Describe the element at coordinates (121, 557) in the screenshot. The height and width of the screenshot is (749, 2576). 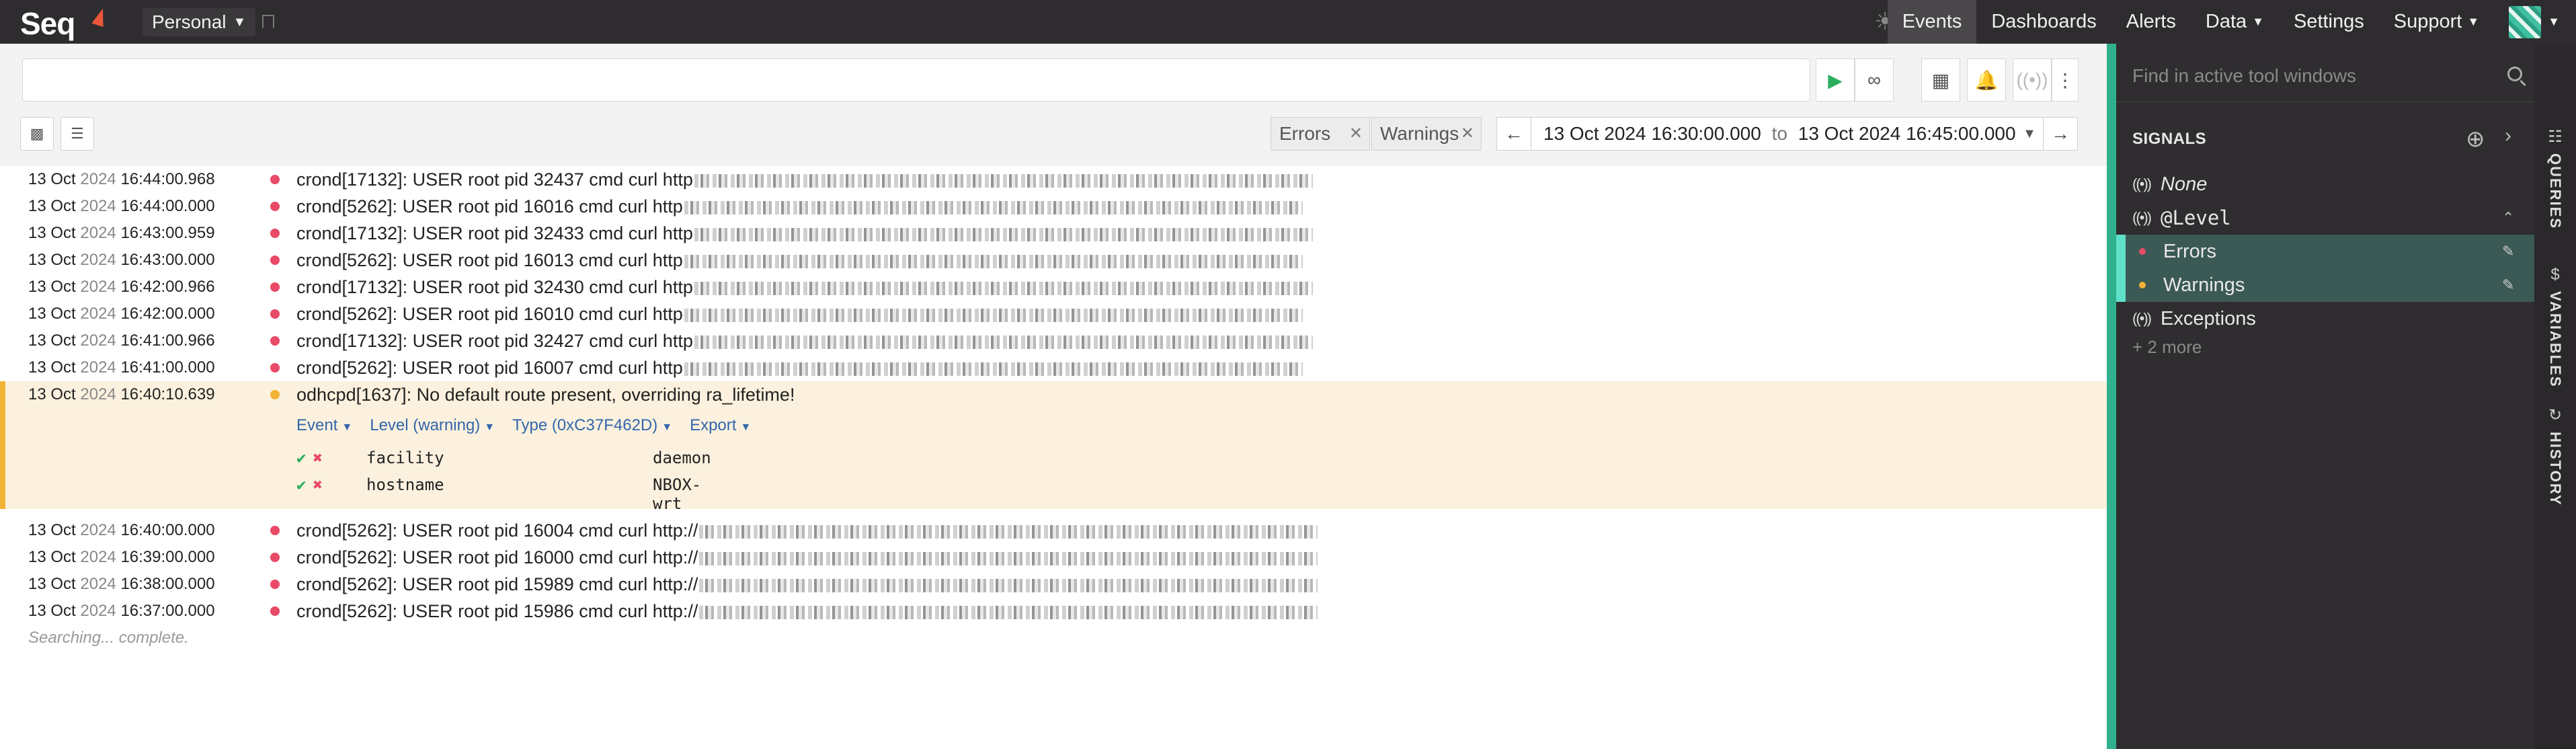
I see `event-timestamp: 13 Oct 2024 16:39:00.000` at that location.